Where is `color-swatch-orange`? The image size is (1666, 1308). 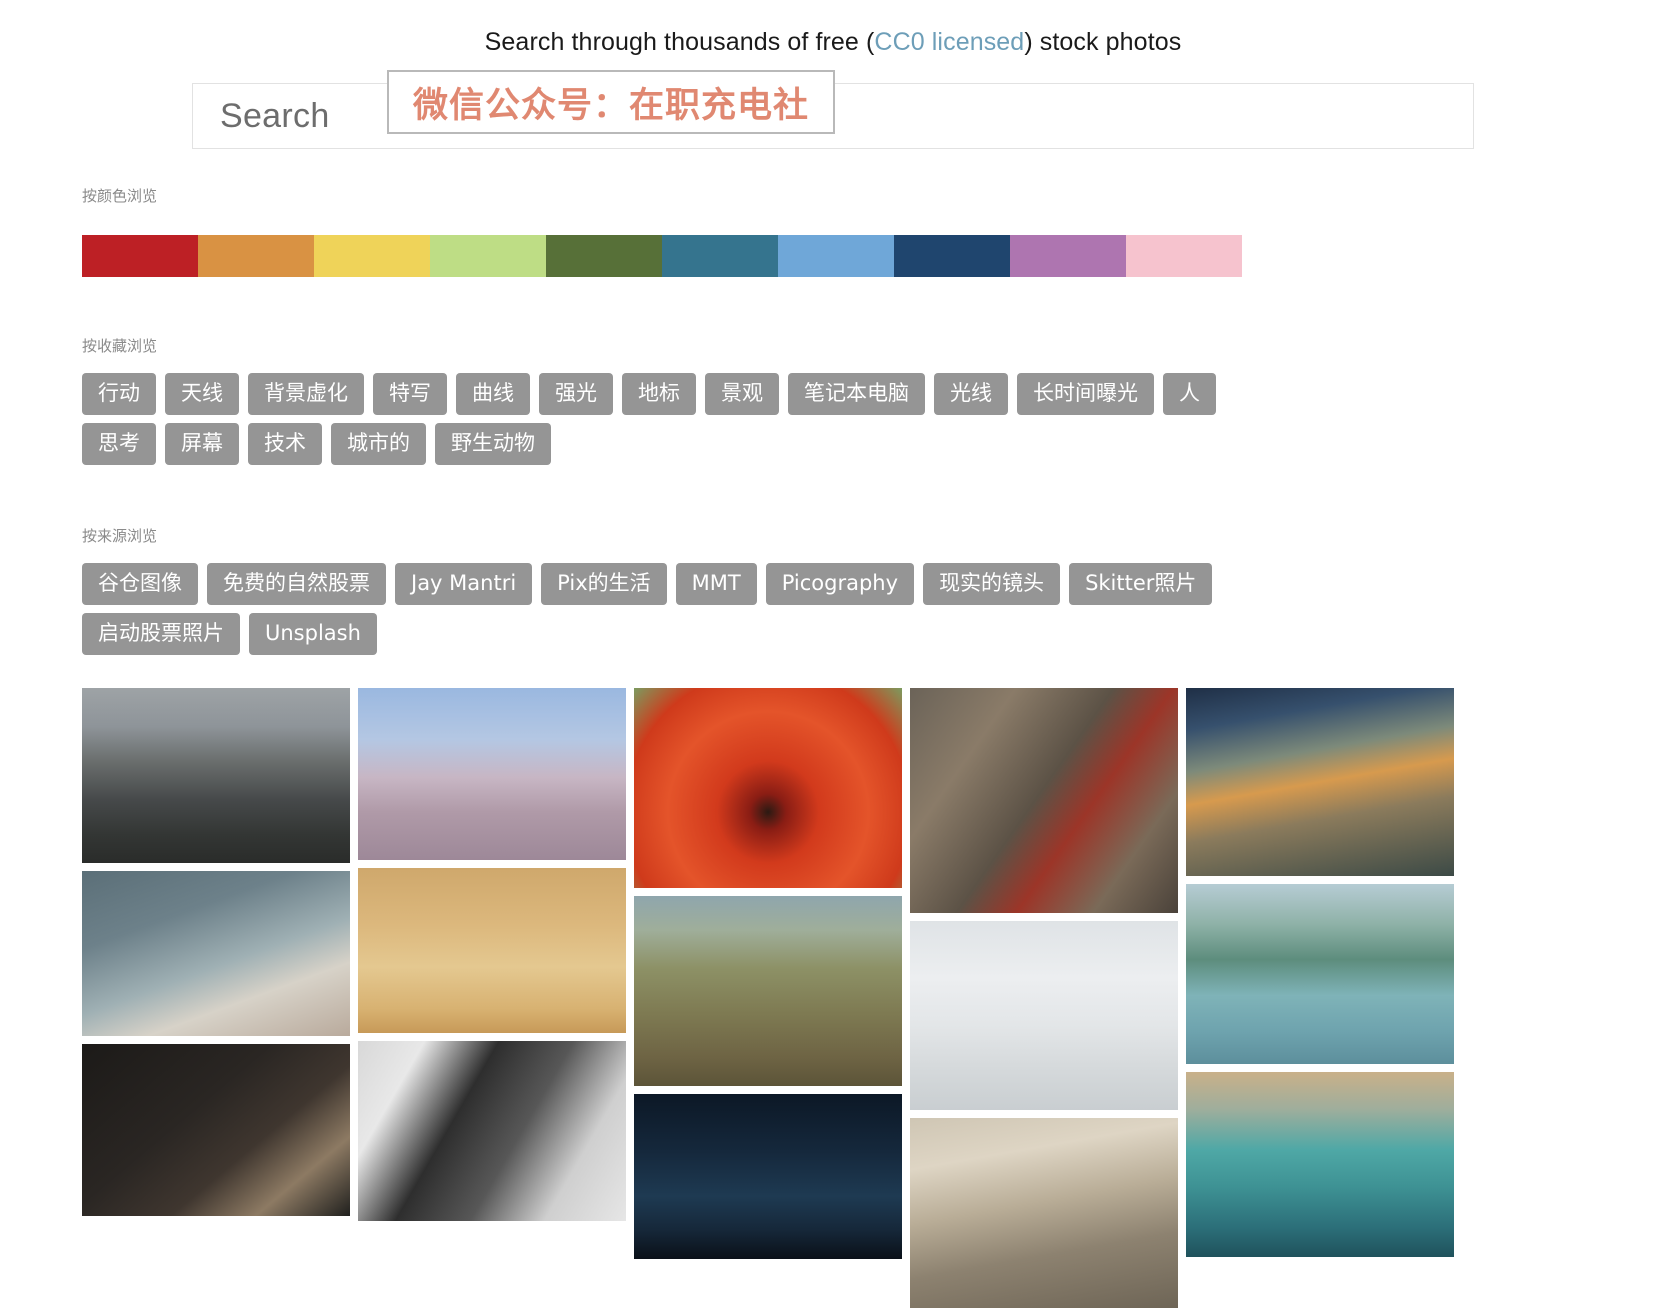
color-swatch-orange is located at coordinates (256, 256).